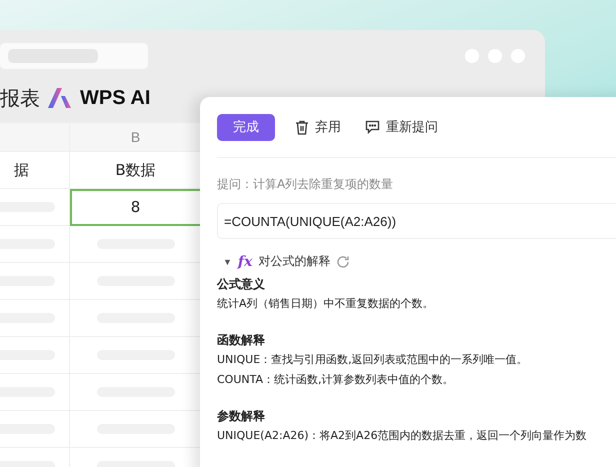  Describe the element at coordinates (246, 127) in the screenshot. I see `done-button: 完成` at that location.